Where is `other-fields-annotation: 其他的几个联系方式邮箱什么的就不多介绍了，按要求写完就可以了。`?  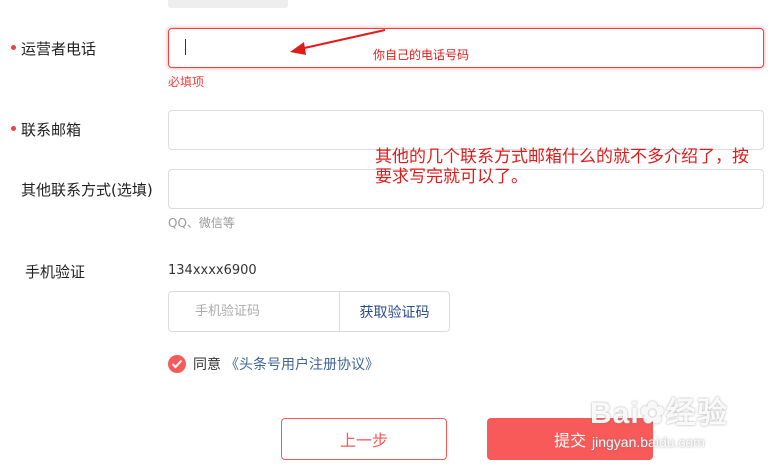 other-fields-annotation: 其他的几个联系方式邮箱什么的就不多介绍了，按要求写完就可以了。 is located at coordinates (562, 167).